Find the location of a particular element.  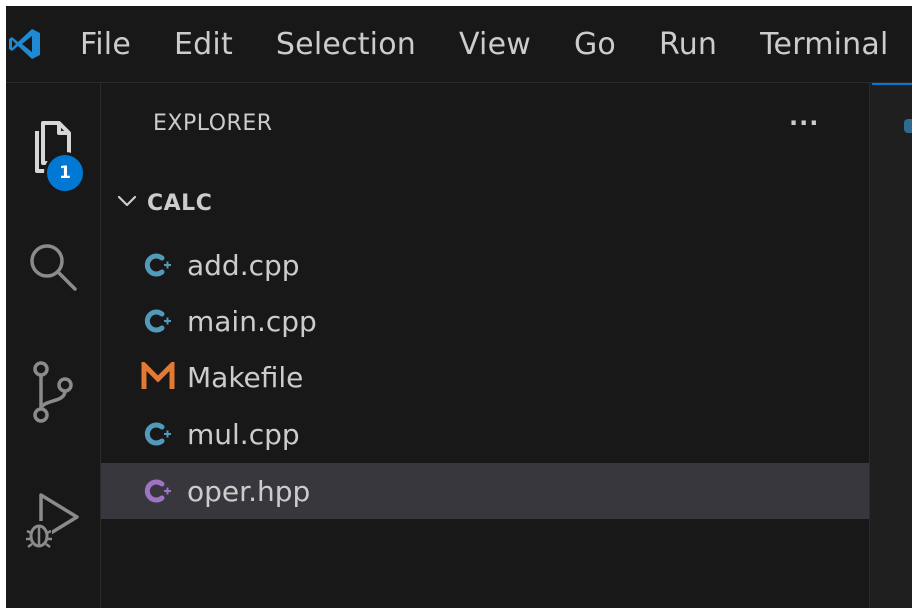

title-bar: File Edit Selection View Go Run Terminal is located at coordinates (459, 44).